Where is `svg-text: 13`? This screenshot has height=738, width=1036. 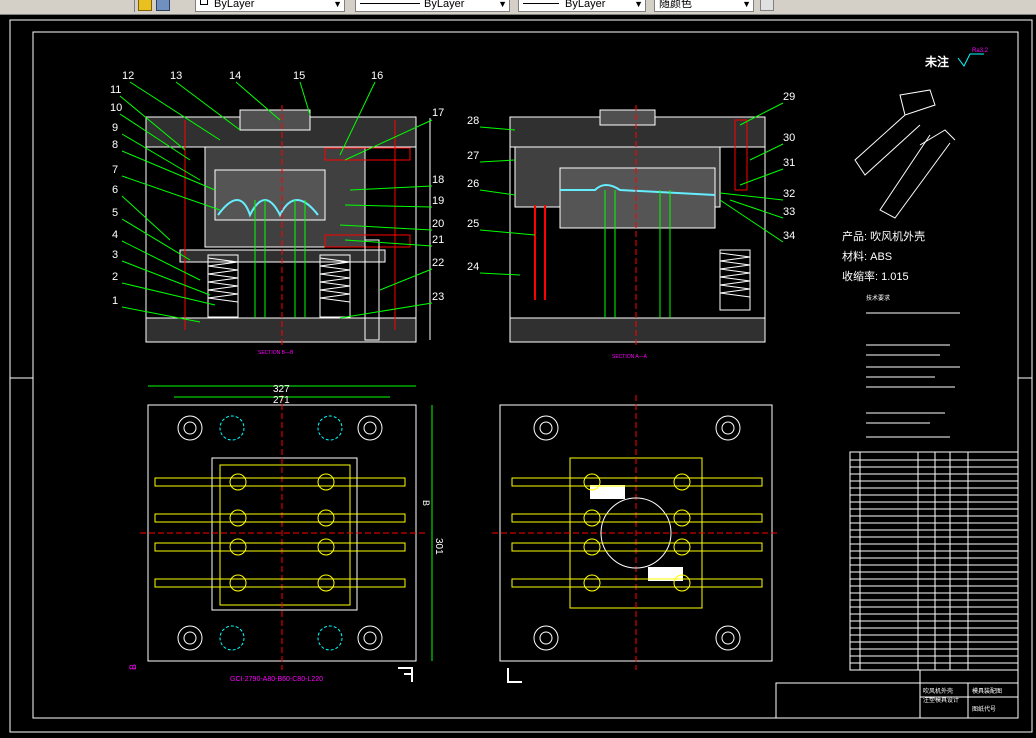
svg-text: 13 is located at coordinates (176, 76).